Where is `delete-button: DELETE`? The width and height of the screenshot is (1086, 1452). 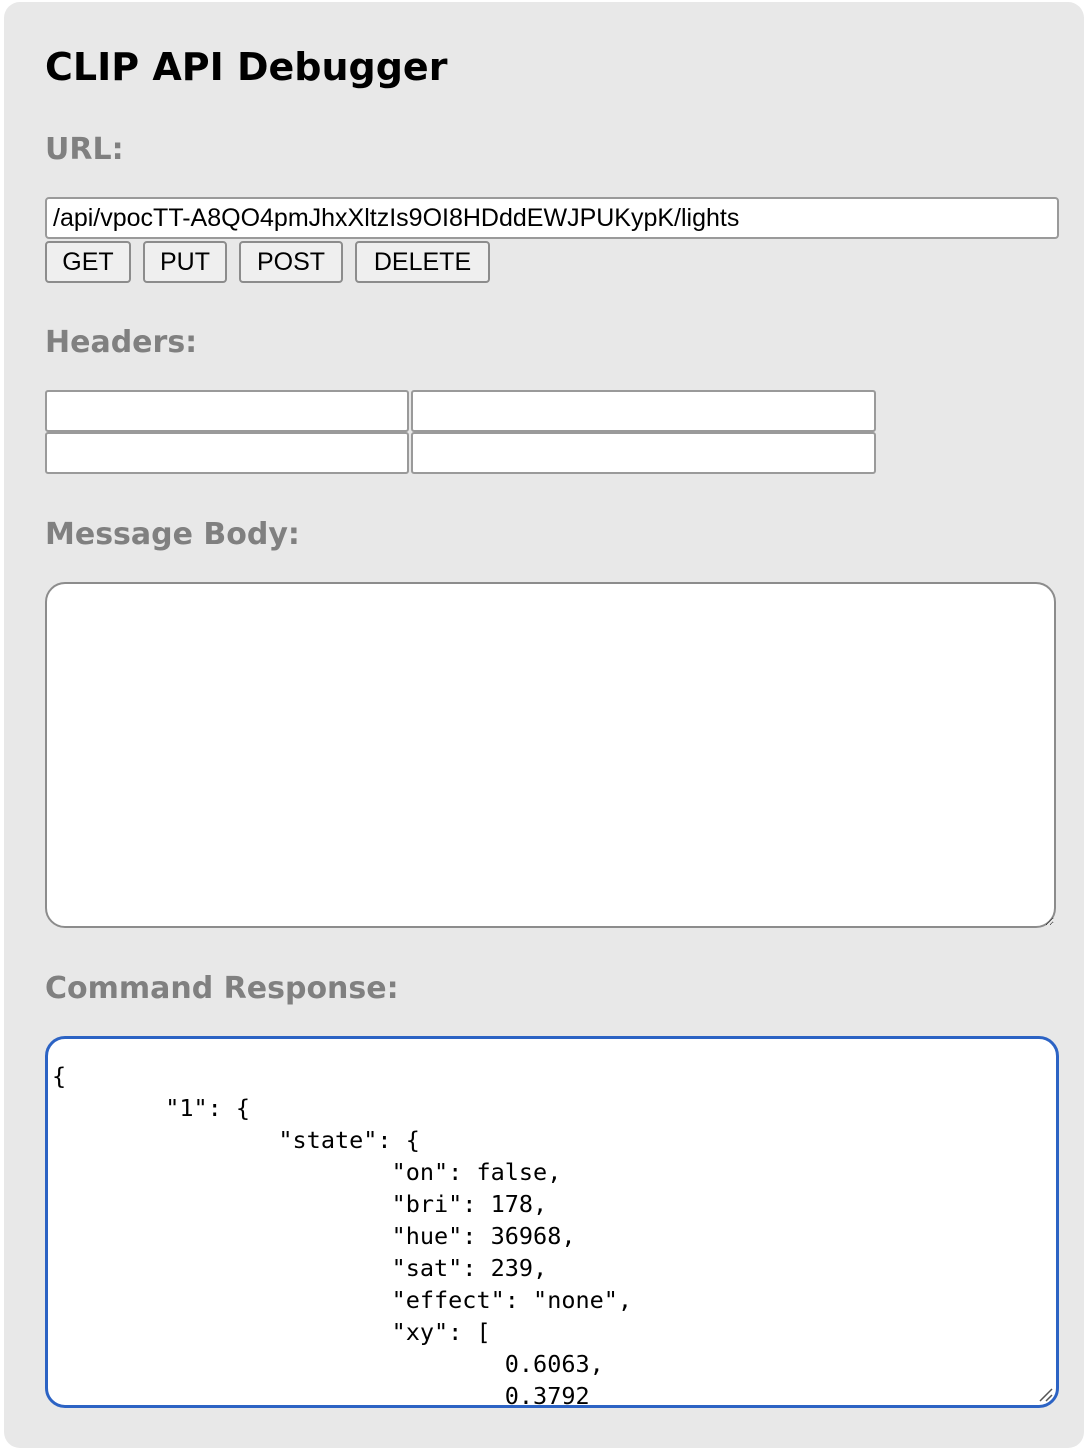
delete-button: DELETE is located at coordinates (422, 262).